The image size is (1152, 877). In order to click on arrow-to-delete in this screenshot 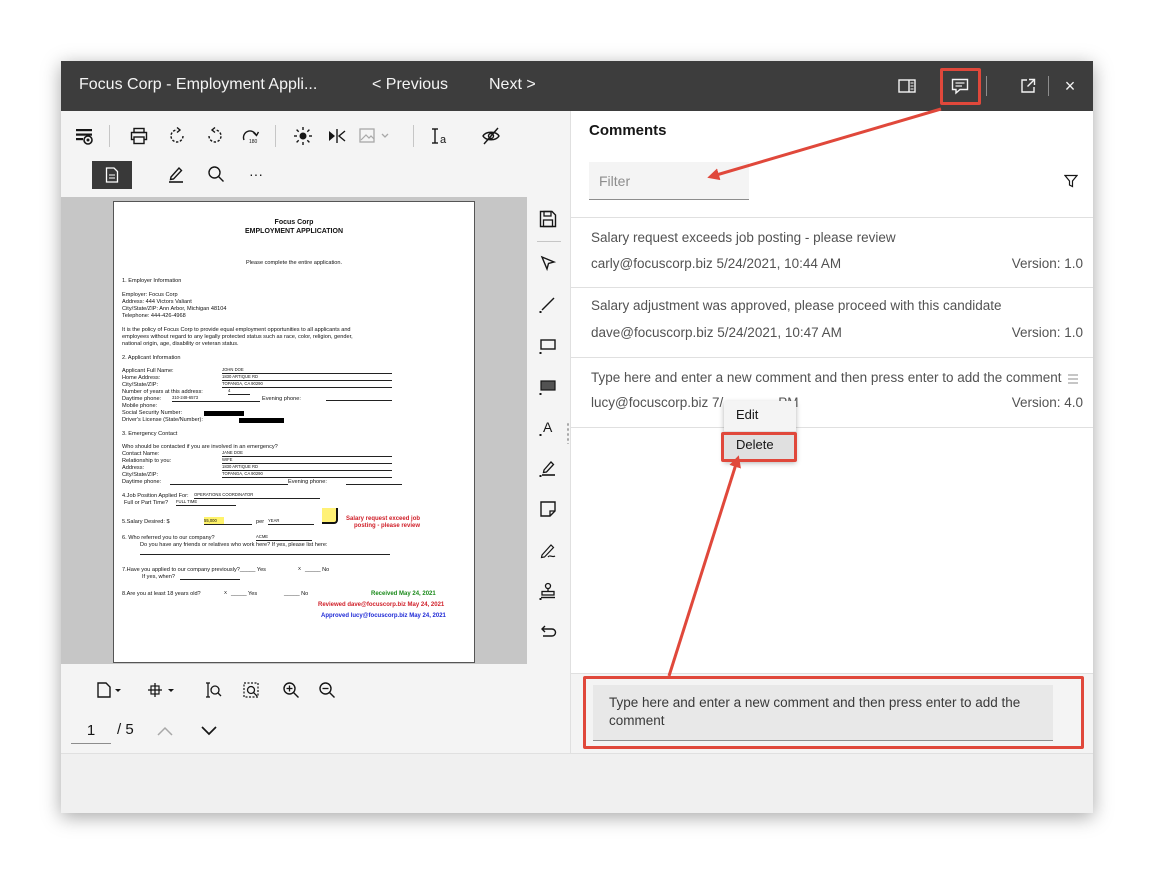, I will do `click(704, 566)`.